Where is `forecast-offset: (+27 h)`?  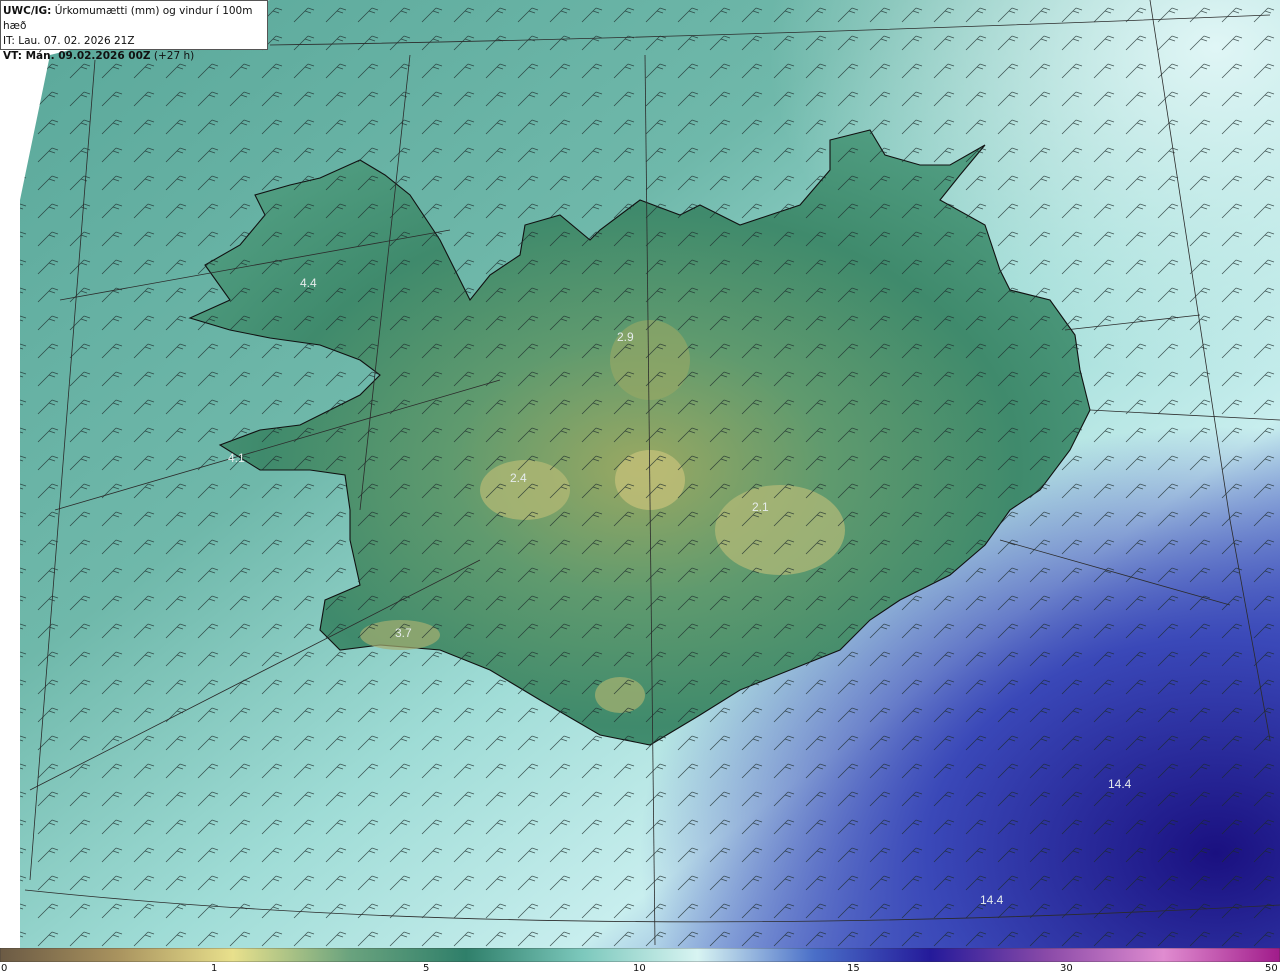
forecast-offset: (+27 h) is located at coordinates (174, 56).